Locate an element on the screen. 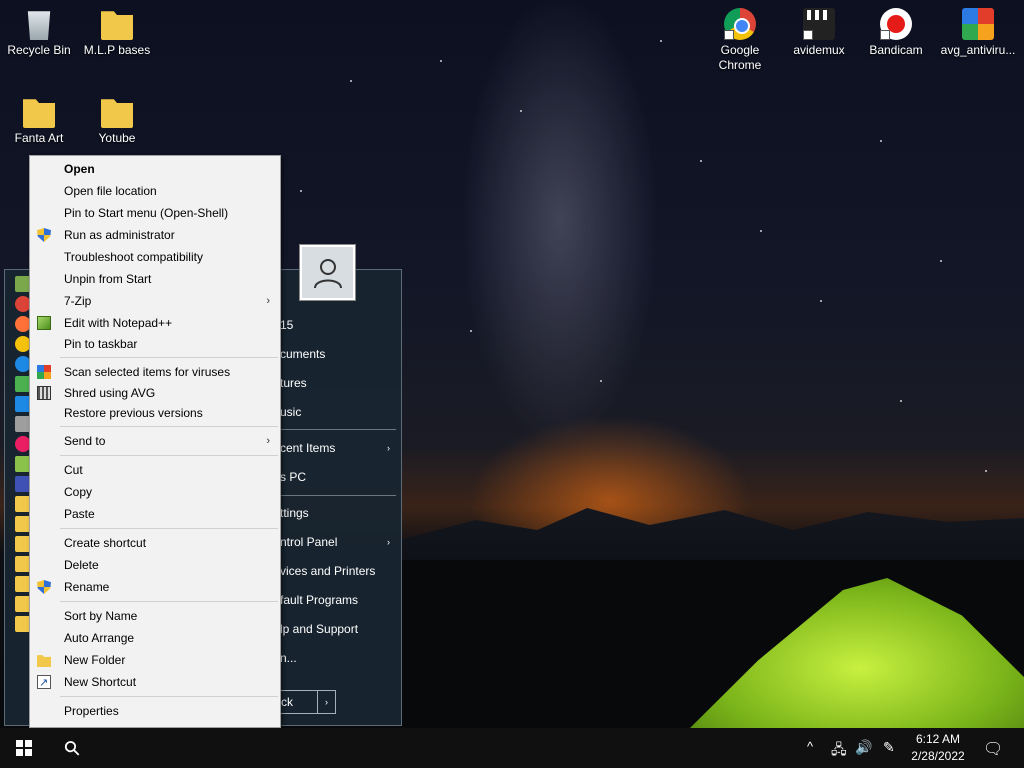 This screenshot has width=1024, height=768. menu-item-rename: Rename is located at coordinates (155, 587).